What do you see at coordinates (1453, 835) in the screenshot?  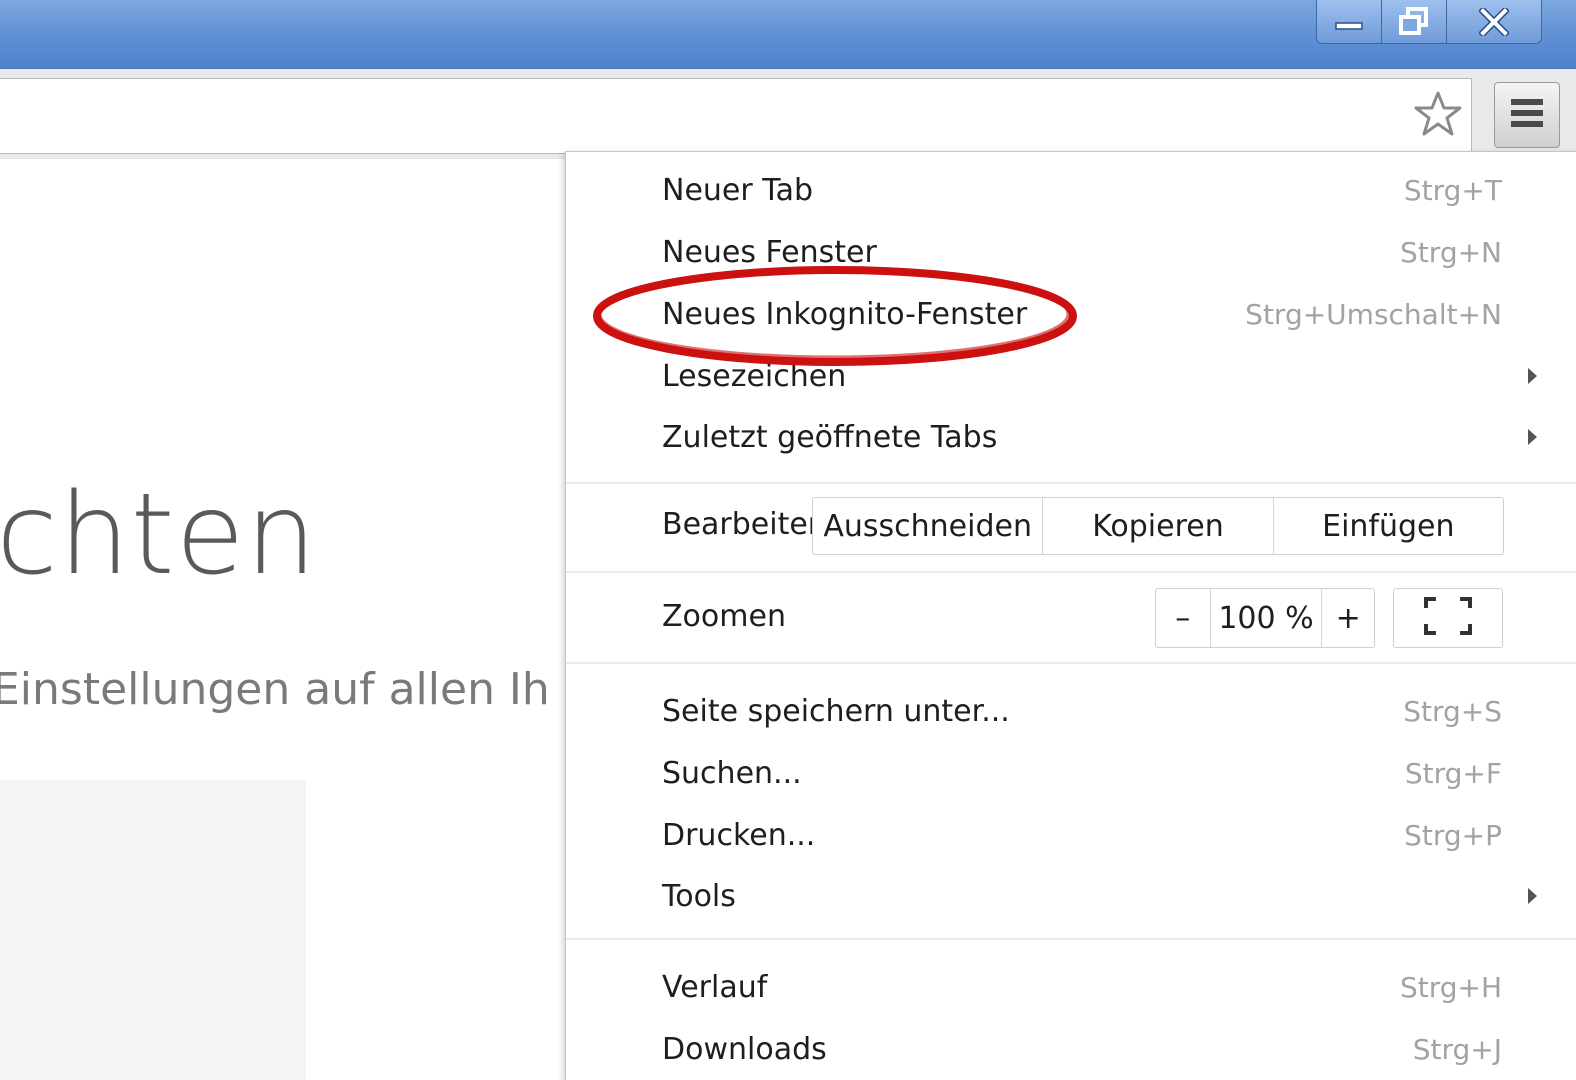 I see `menu-item-shortcut: Strg+P` at bounding box center [1453, 835].